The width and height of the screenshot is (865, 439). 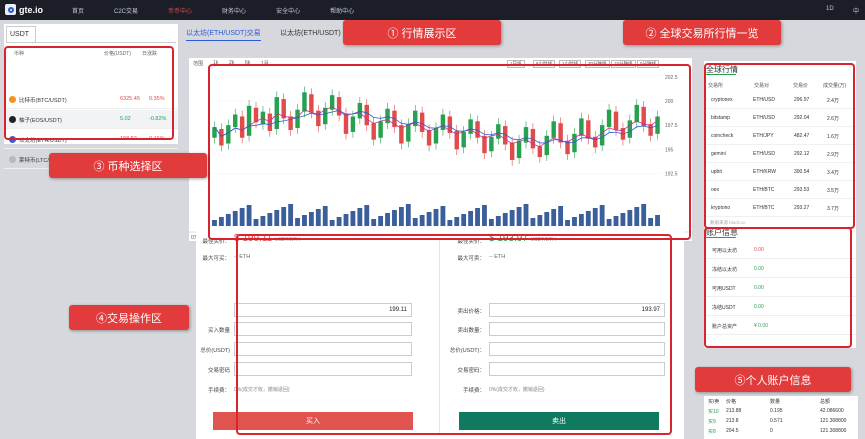 What do you see at coordinates (732, 431) in the screenshot?
I see `orderbook-cell: 204.5` at bounding box center [732, 431].